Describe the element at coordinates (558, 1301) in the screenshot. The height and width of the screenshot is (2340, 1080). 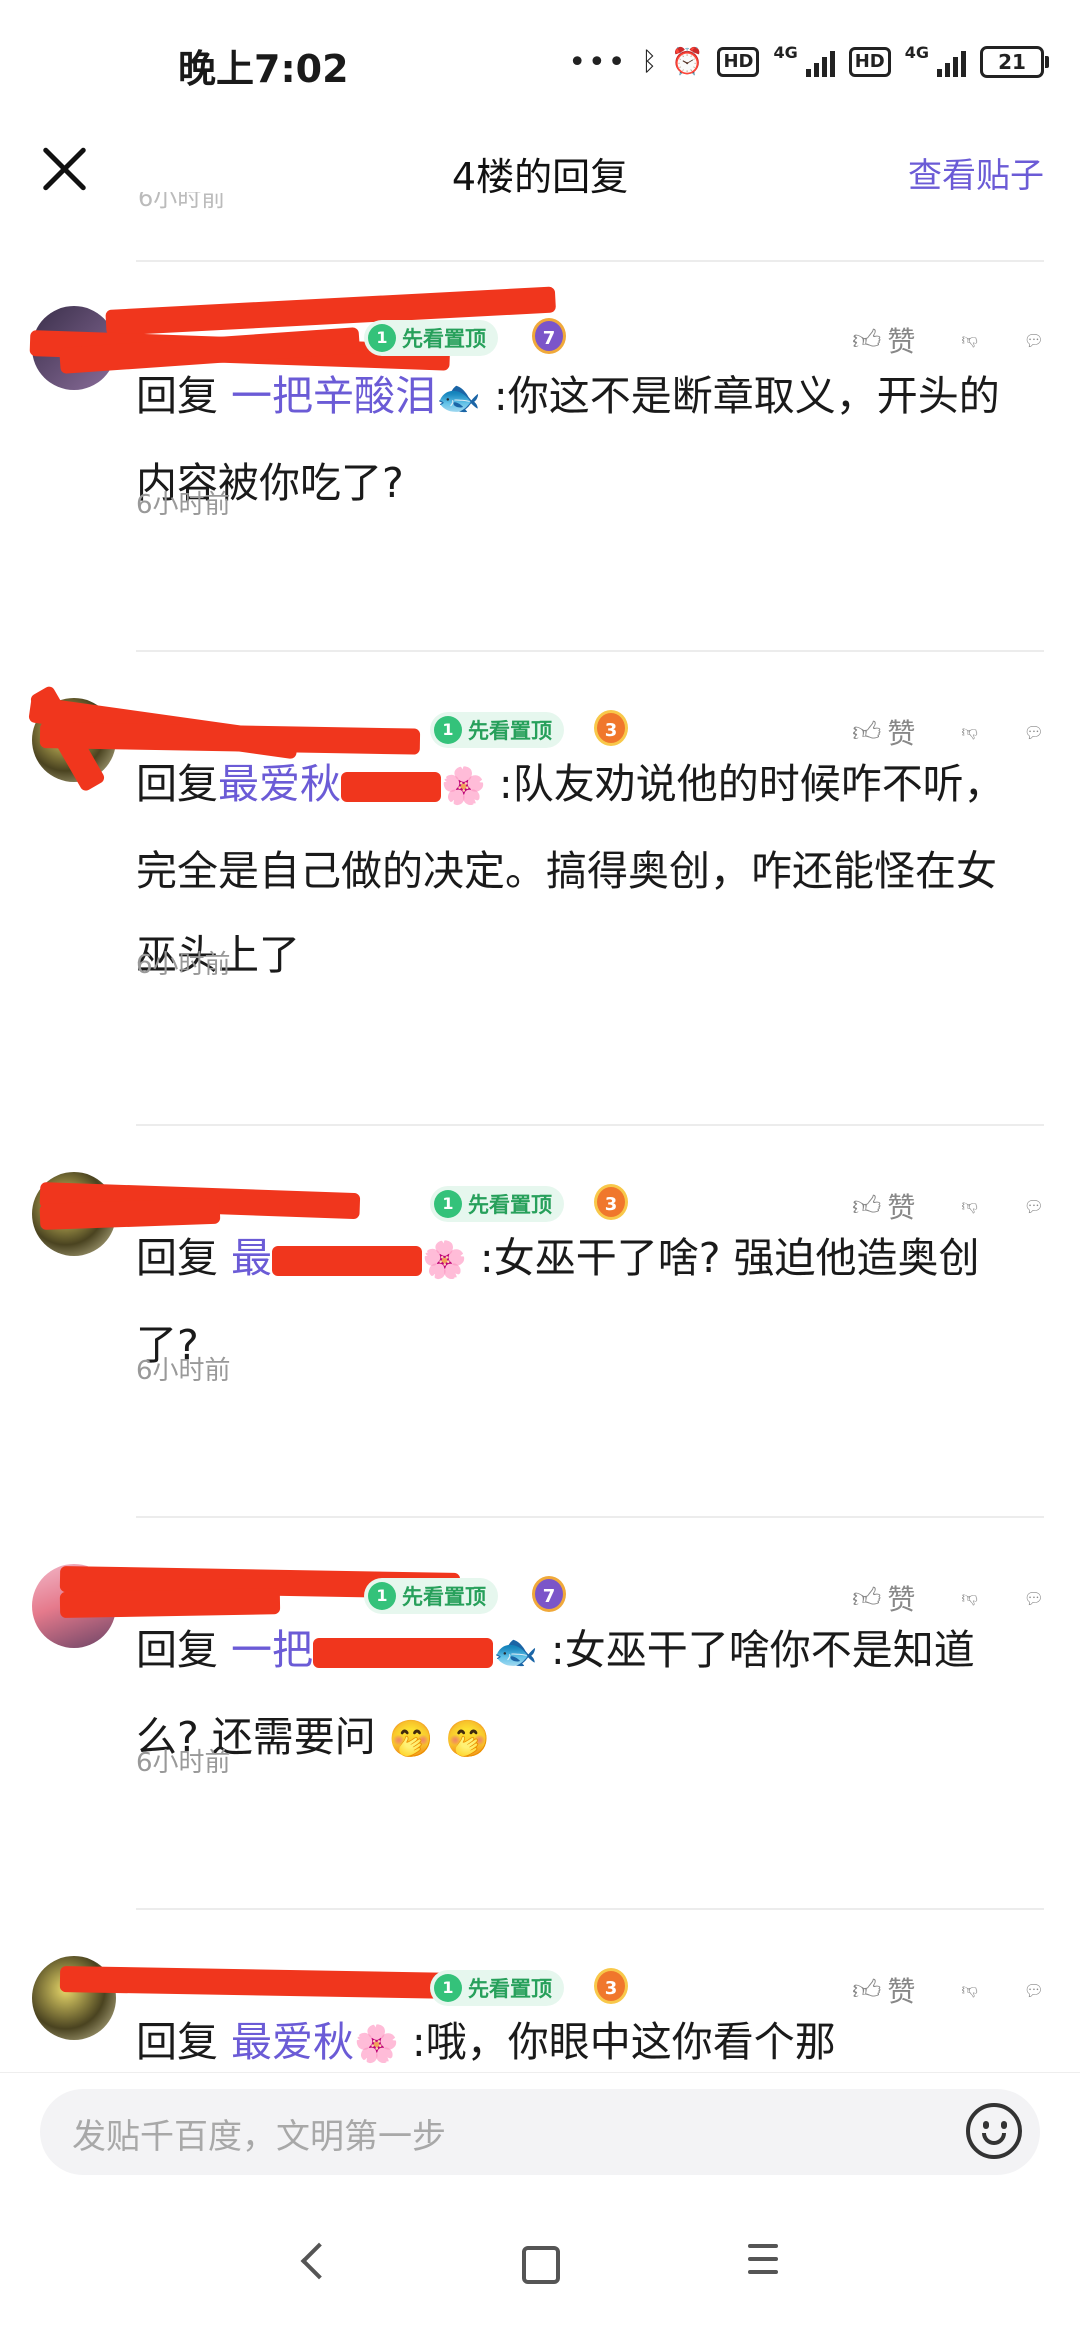
I see `comment-text: 回复 最 🌸 :女巫干了啥? 强迫他造奥创了?` at that location.